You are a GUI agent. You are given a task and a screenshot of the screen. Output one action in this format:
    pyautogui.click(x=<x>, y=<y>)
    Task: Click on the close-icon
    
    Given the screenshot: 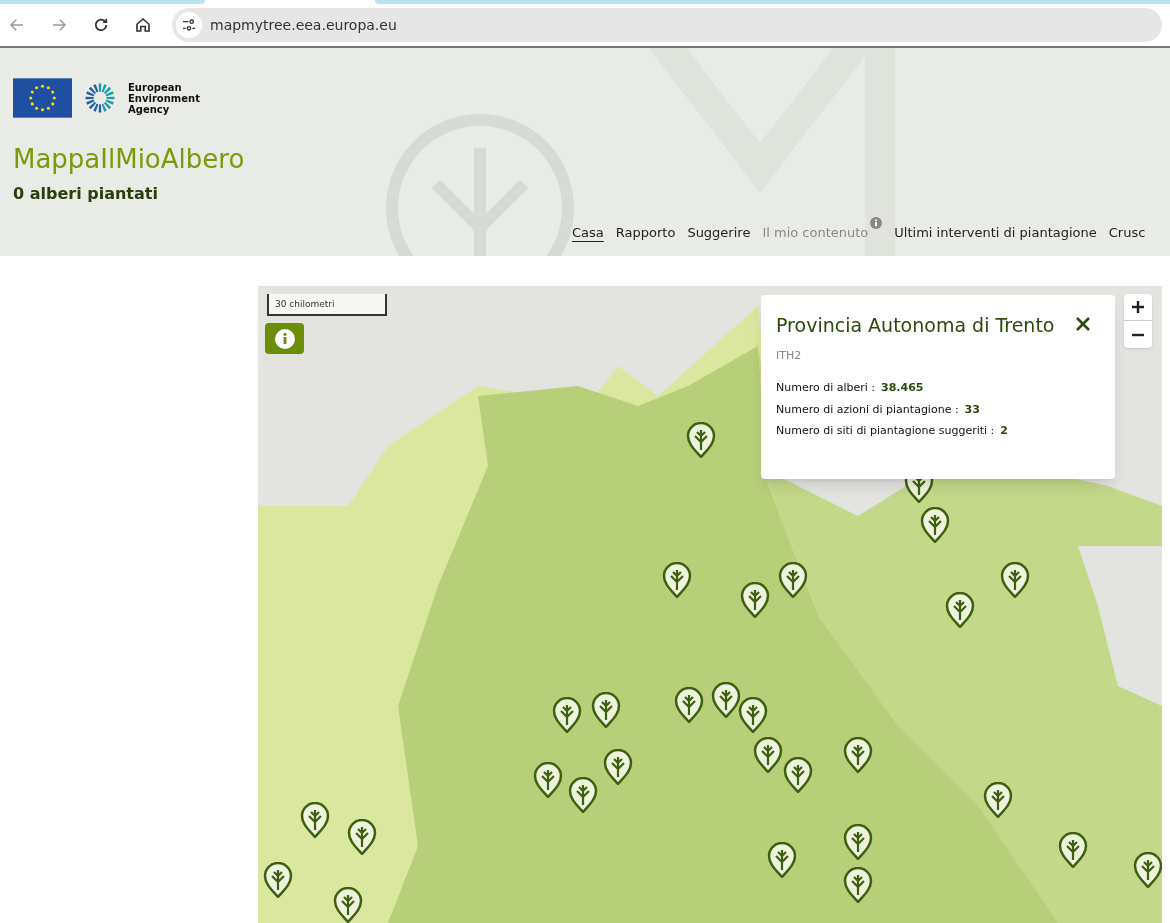 What is the action you would take?
    pyautogui.click(x=1083, y=324)
    